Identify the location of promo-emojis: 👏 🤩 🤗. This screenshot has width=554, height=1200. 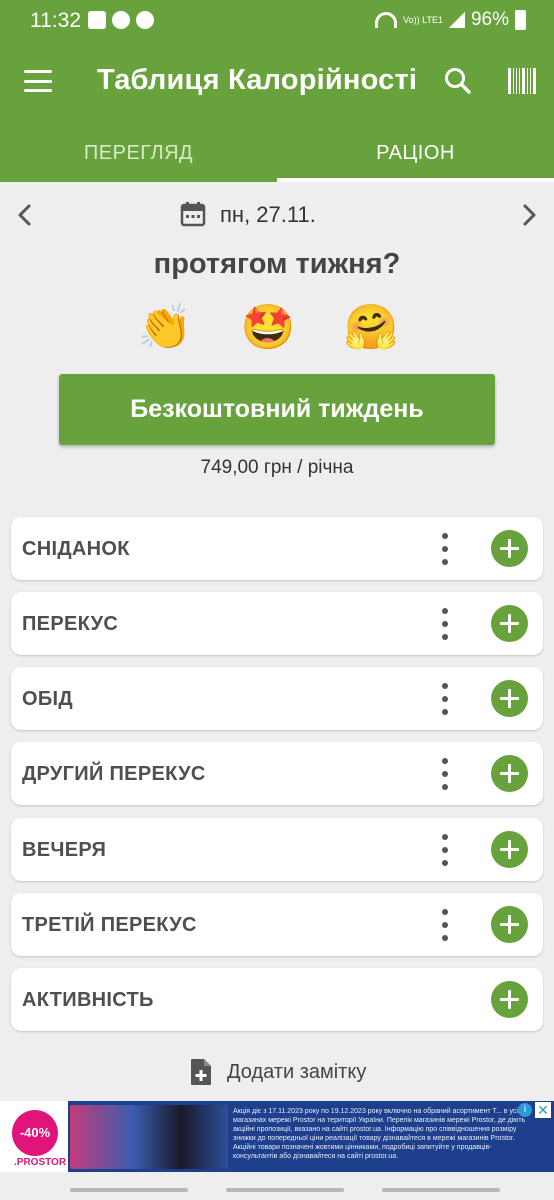
(277, 327).